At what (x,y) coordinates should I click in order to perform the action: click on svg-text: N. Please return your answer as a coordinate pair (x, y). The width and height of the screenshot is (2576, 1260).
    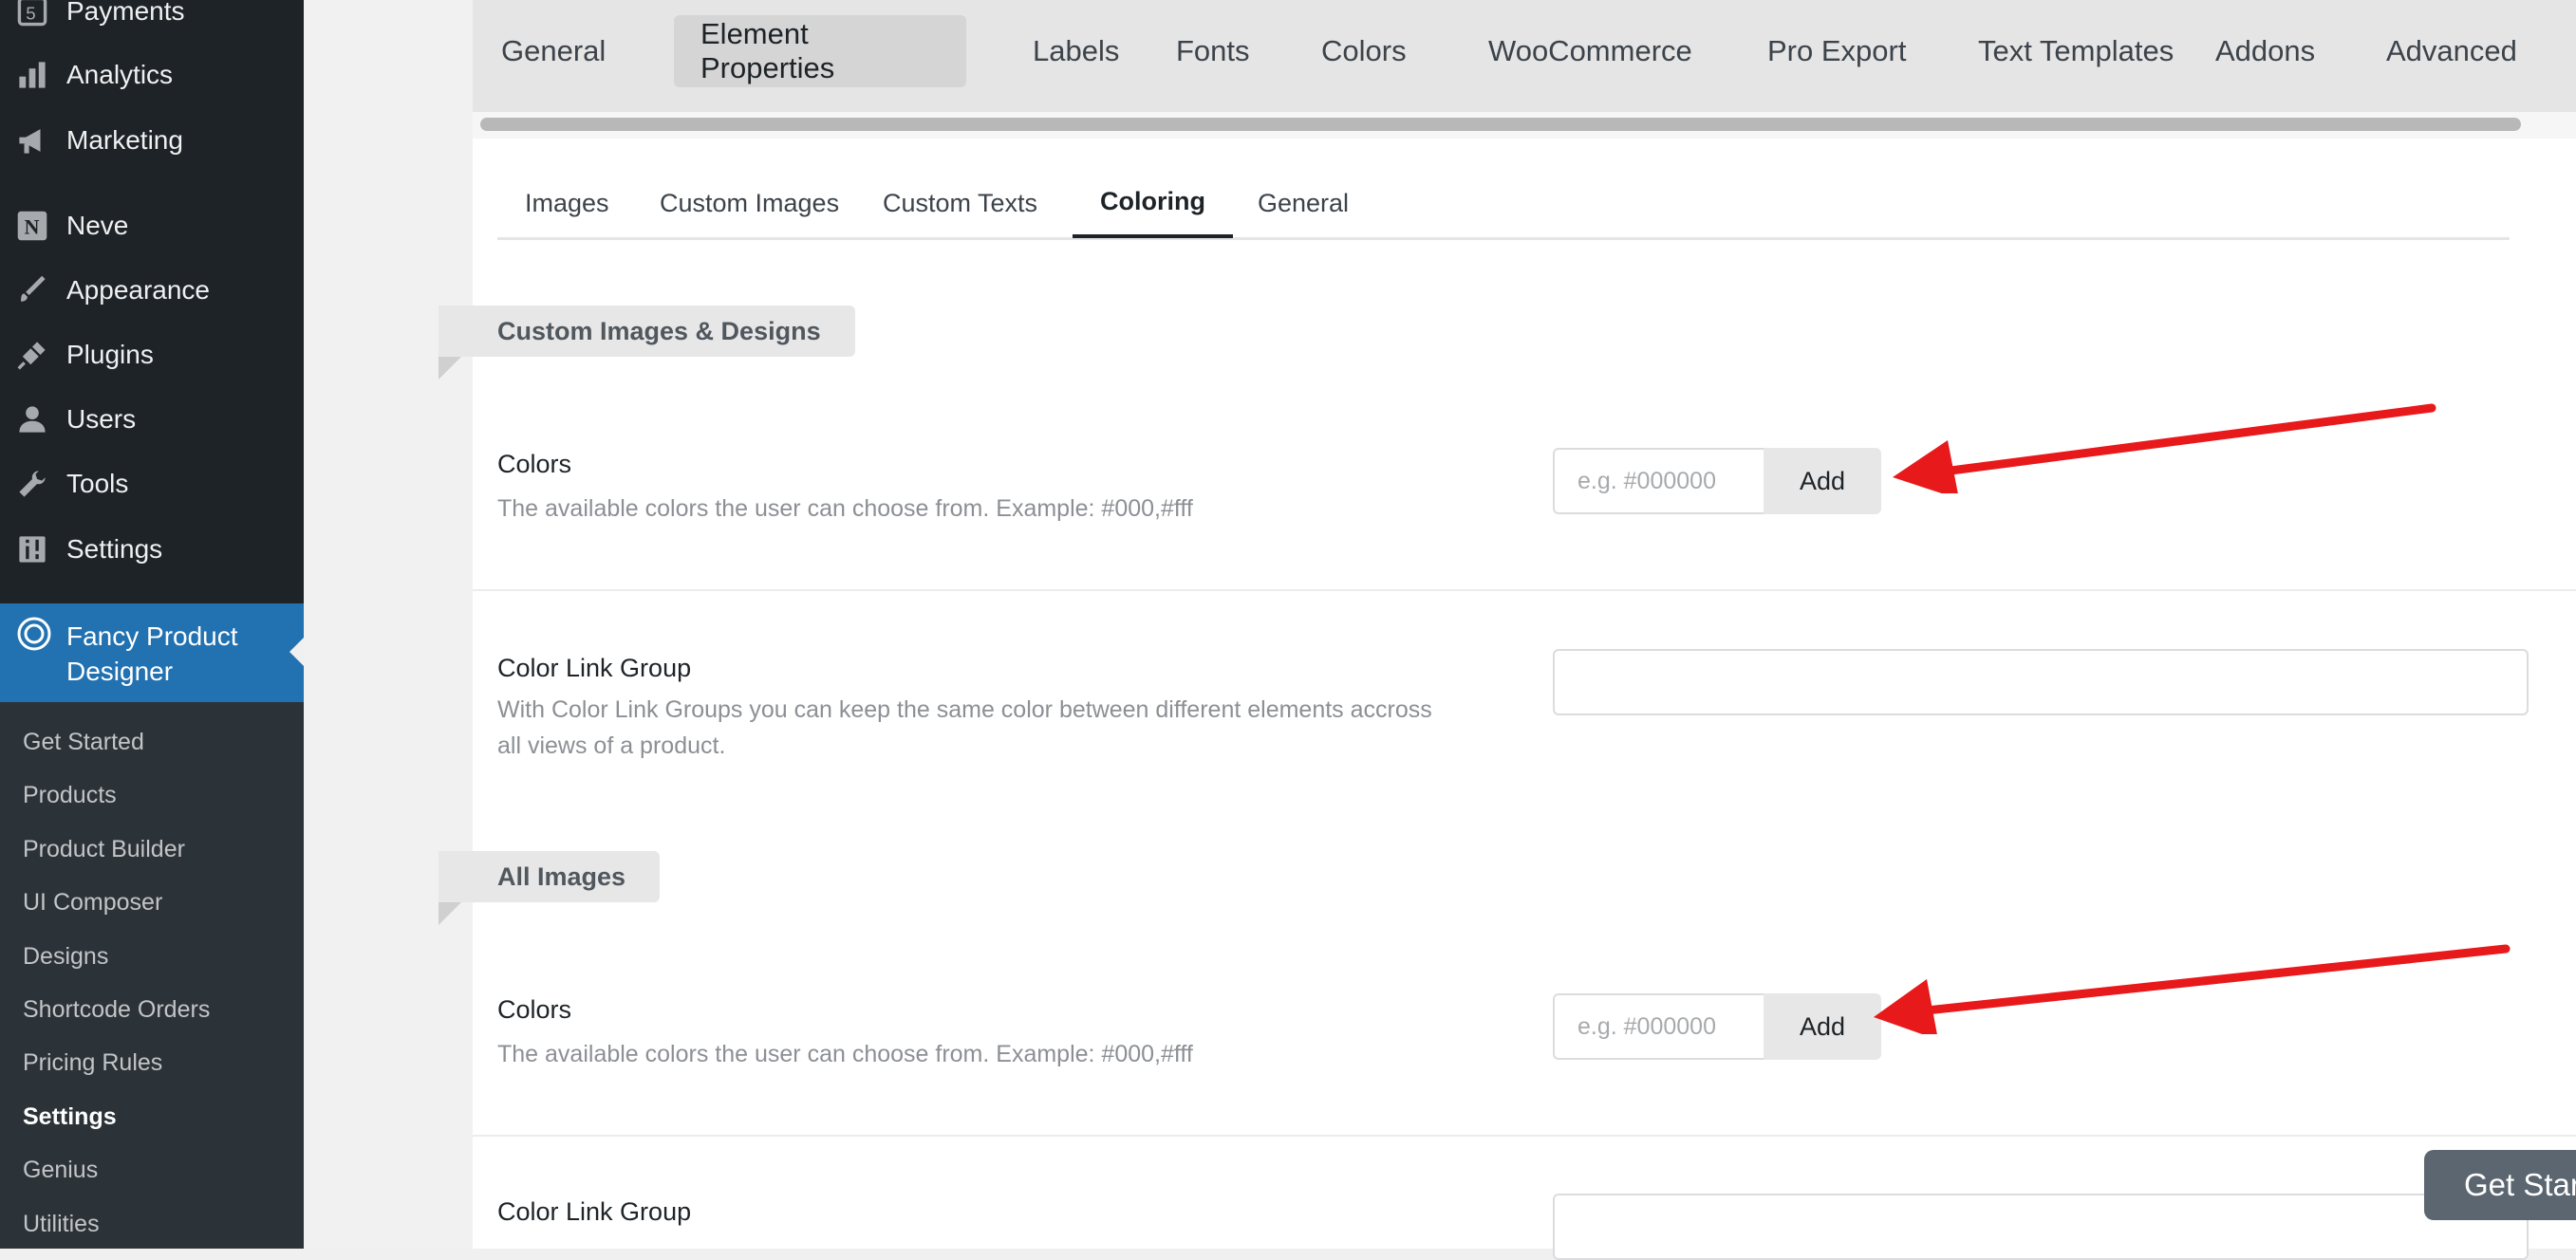
    Looking at the image, I should click on (32, 227).